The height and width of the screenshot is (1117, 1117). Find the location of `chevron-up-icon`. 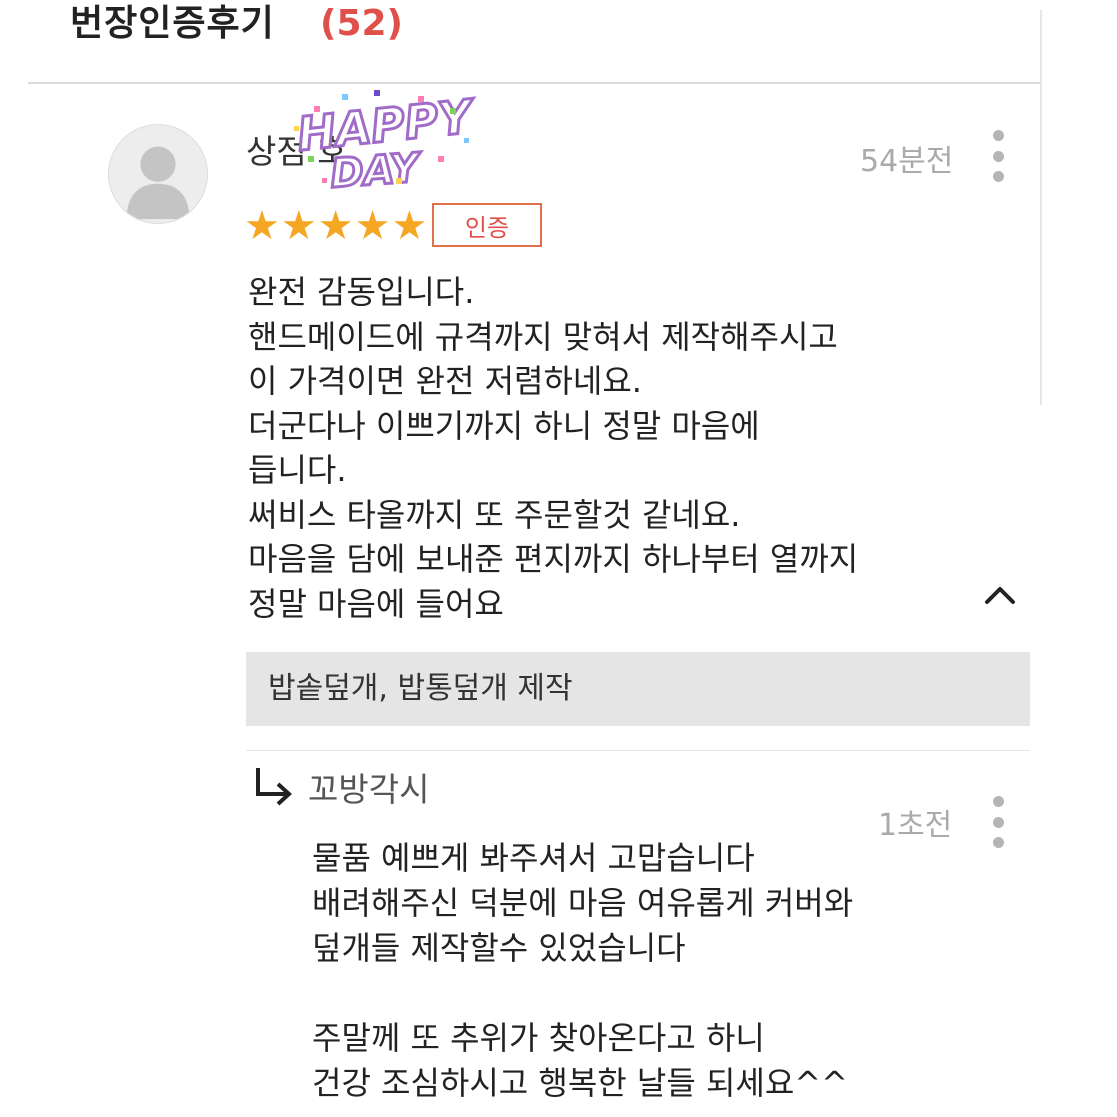

chevron-up-icon is located at coordinates (1000, 595).